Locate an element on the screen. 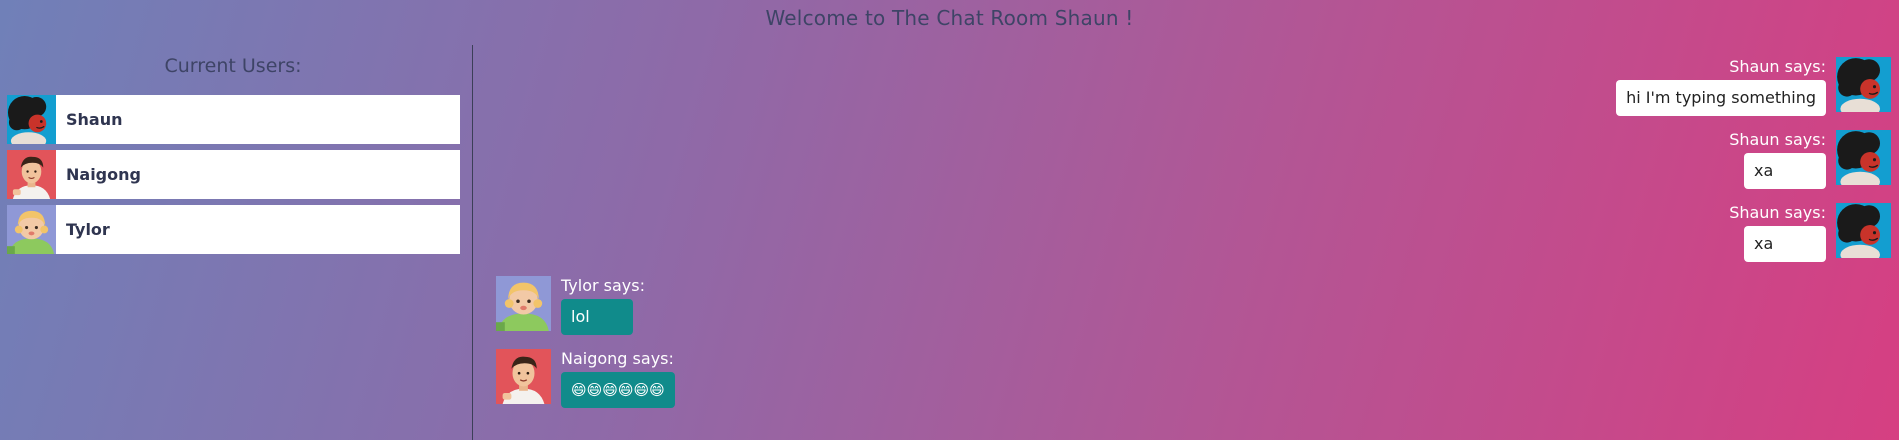  message-own: Shaun says: hi I'm typing something is located at coordinates (1753, 86).